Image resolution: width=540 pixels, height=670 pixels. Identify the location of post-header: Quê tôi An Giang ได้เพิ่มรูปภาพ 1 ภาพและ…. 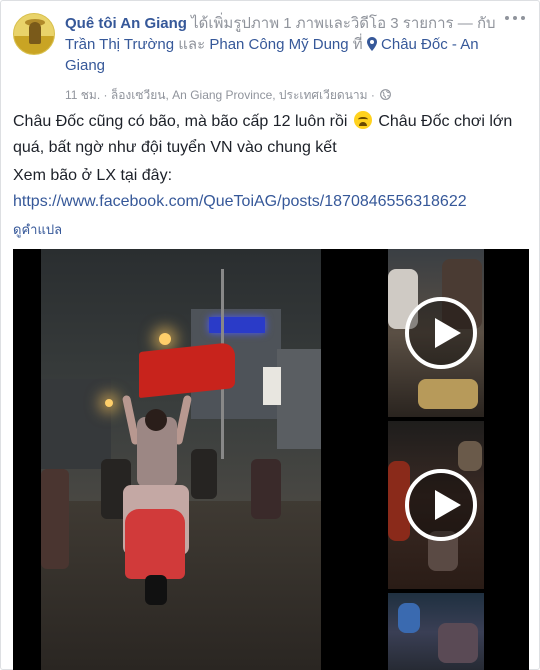
(290, 44).